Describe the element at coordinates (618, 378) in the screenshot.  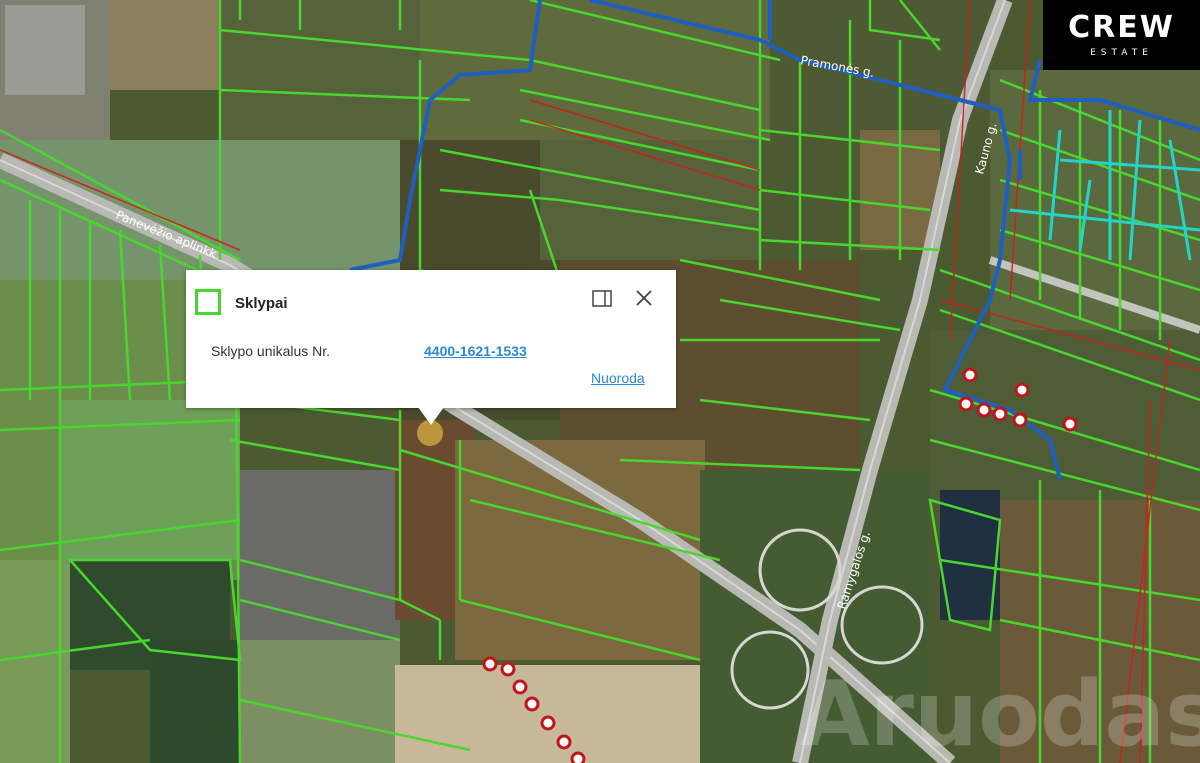
I see `nuoroda-link: Nuoroda` at that location.